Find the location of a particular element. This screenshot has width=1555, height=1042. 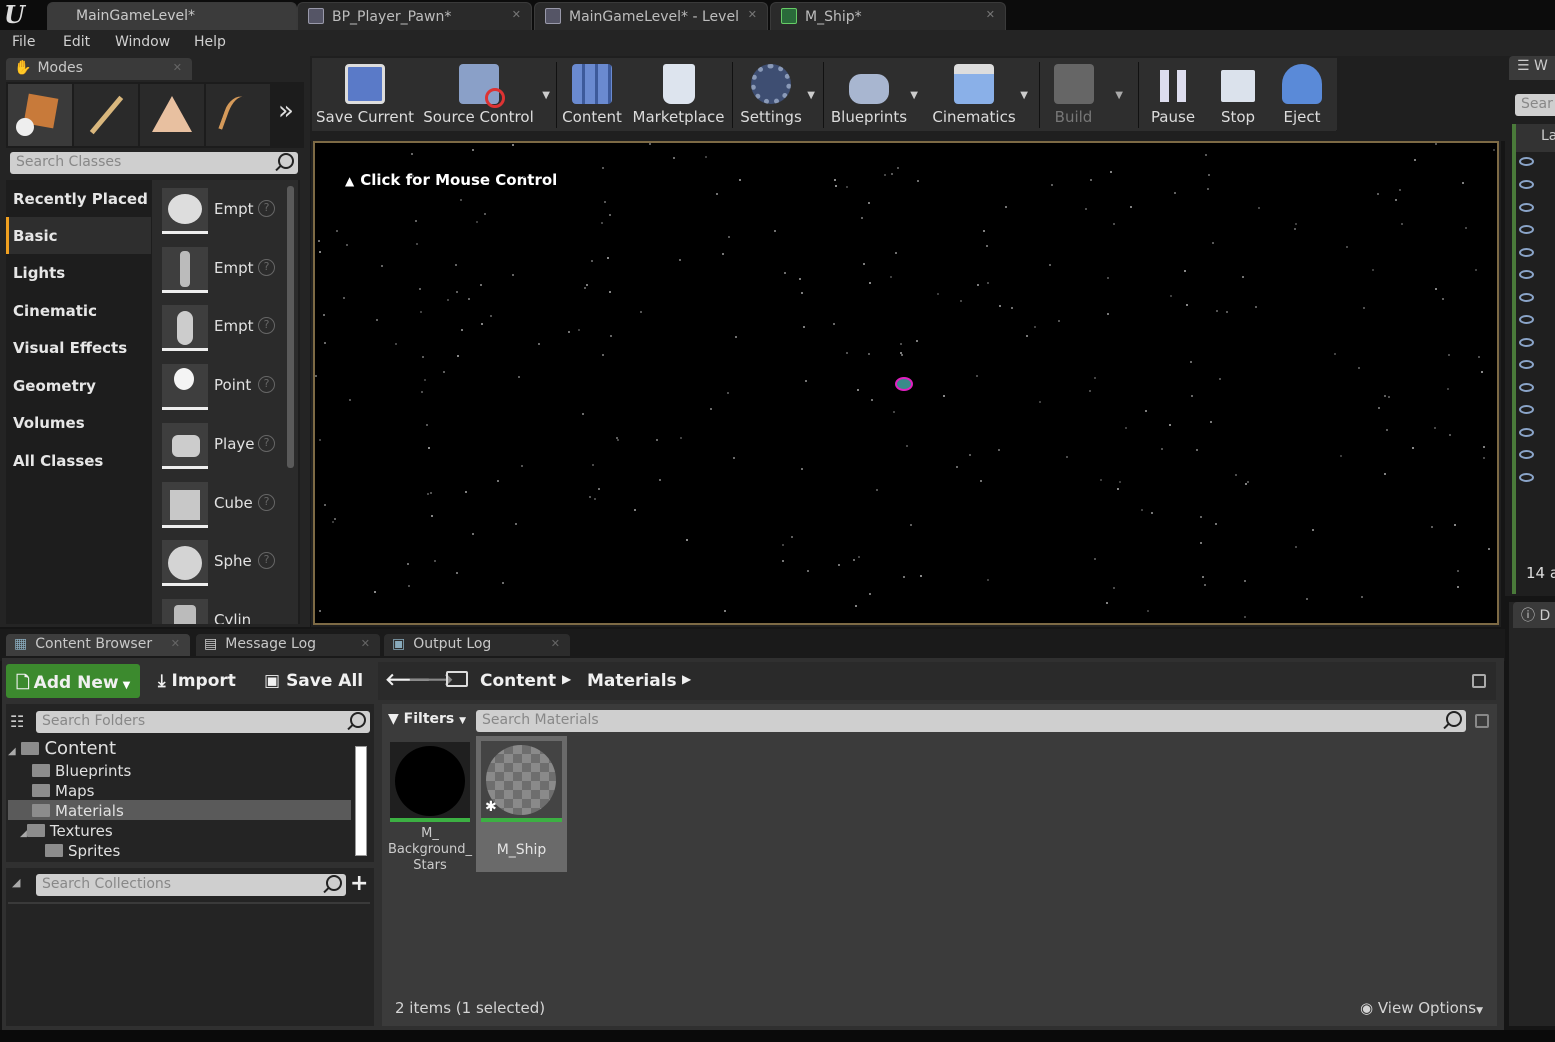

search-folders-input: Search Folders is located at coordinates (203, 722).